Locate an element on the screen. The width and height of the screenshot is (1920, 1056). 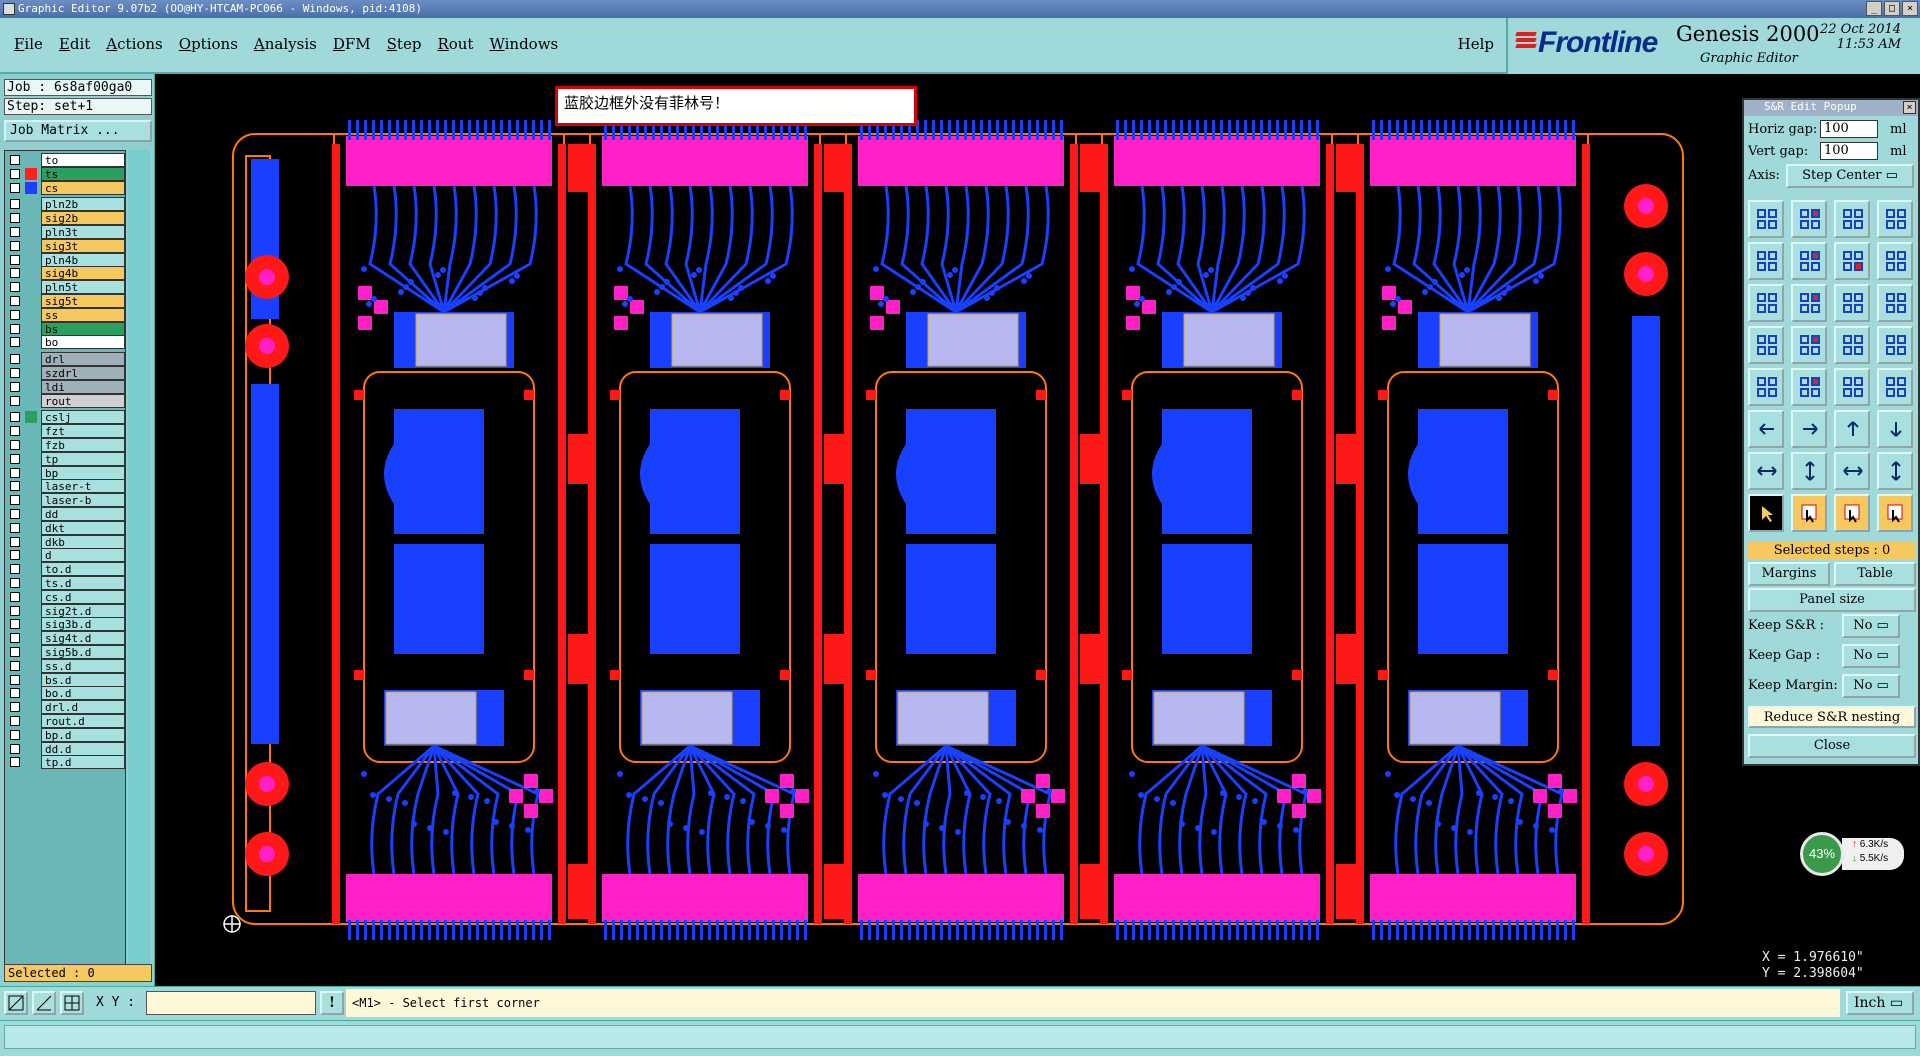
close-window-button: × is located at coordinates (1910, 8).